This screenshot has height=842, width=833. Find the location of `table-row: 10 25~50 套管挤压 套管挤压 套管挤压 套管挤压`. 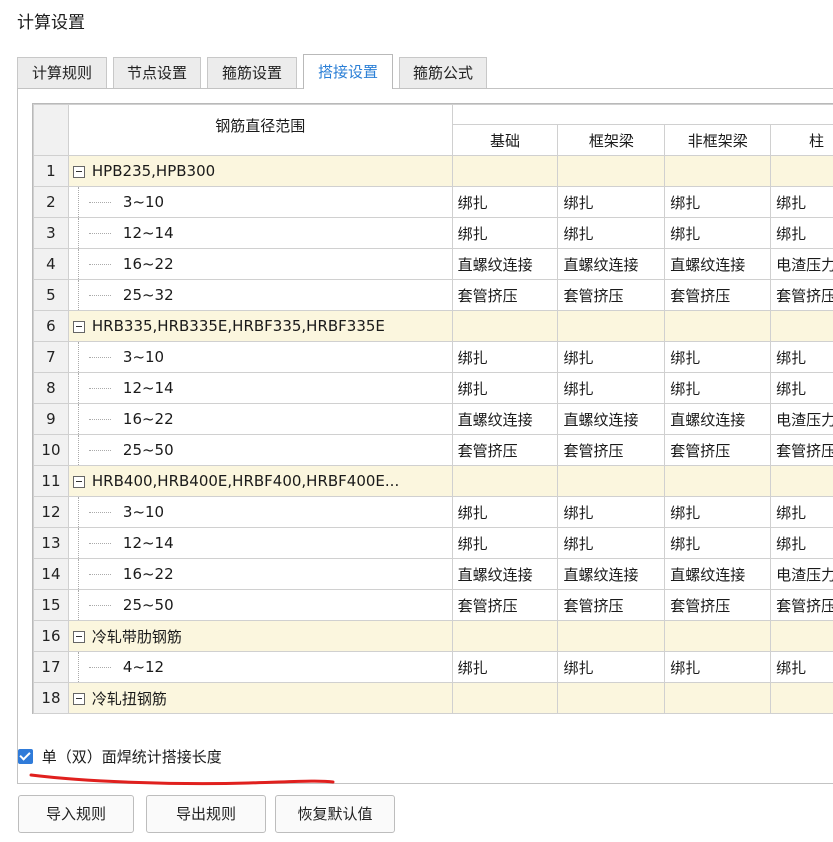

table-row: 10 25~50 套管挤压 套管挤压 套管挤压 套管挤压 is located at coordinates (433, 450).